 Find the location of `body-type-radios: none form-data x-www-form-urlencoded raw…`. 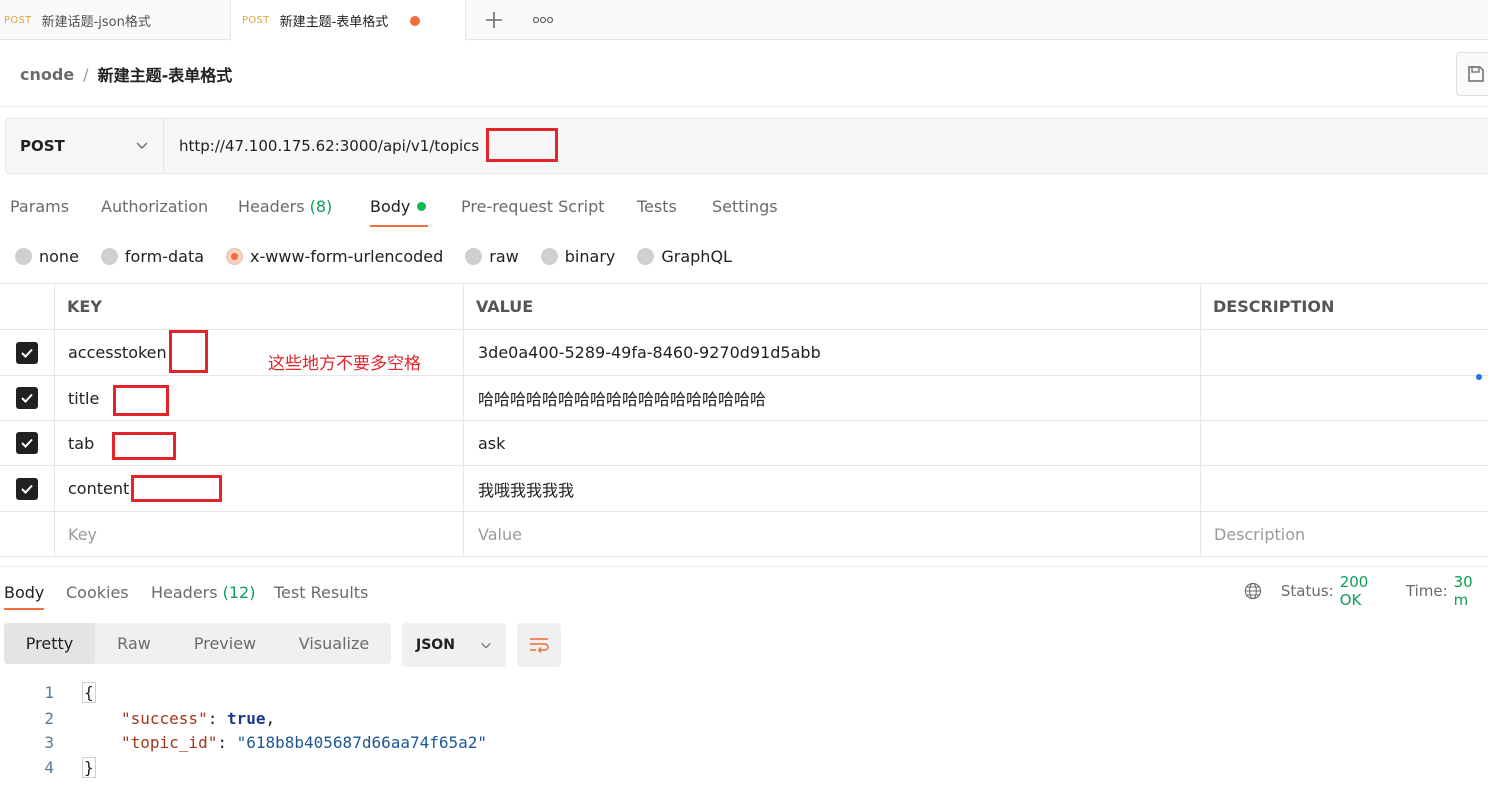

body-type-radios: none form-data x-www-form-urlencoded raw… is located at coordinates (384, 256).